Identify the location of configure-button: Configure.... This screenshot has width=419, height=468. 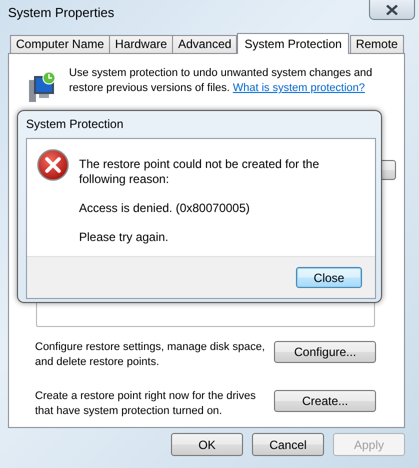
(325, 352).